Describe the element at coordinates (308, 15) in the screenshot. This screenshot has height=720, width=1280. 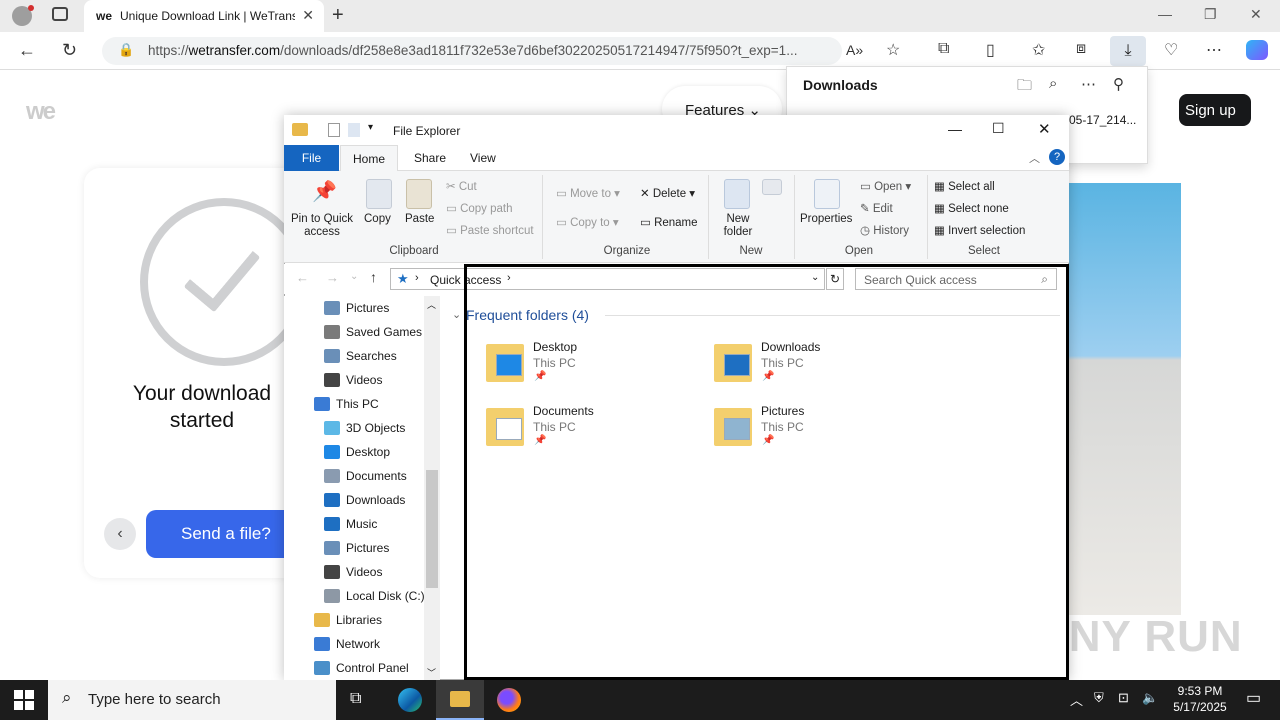
I see `close-tab-icon: ✕` at that location.